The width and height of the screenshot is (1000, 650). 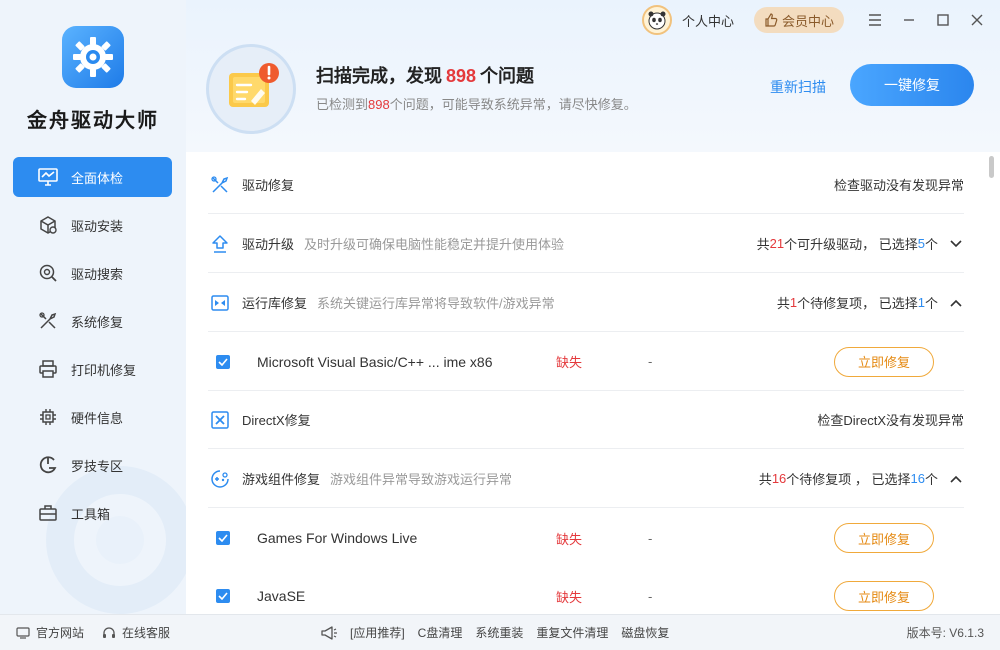 I want to click on scan-sub-suffix: 个问题，可能导致系统异常，请尽快修复。, so click(x=513, y=104).